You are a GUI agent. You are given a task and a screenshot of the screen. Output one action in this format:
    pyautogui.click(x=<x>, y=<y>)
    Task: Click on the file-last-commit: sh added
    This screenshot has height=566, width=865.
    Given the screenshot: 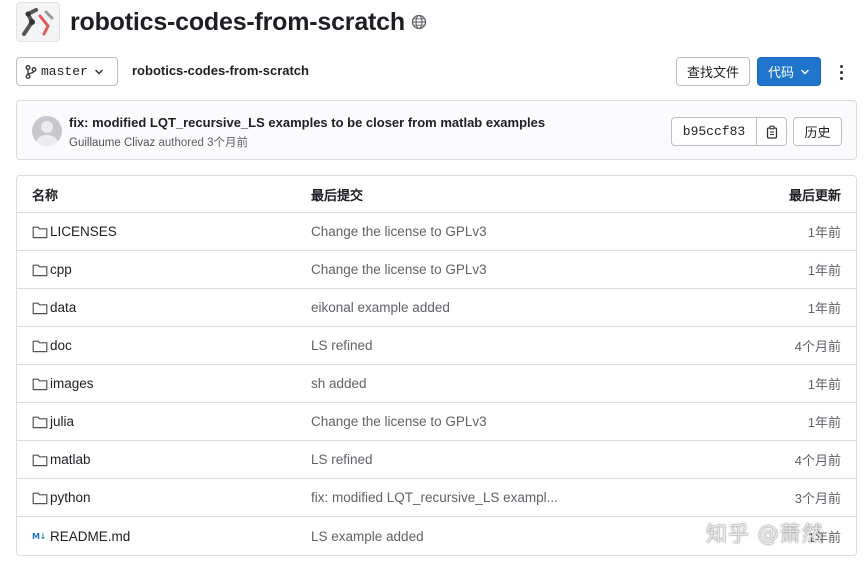 What is the action you would take?
    pyautogui.click(x=339, y=383)
    